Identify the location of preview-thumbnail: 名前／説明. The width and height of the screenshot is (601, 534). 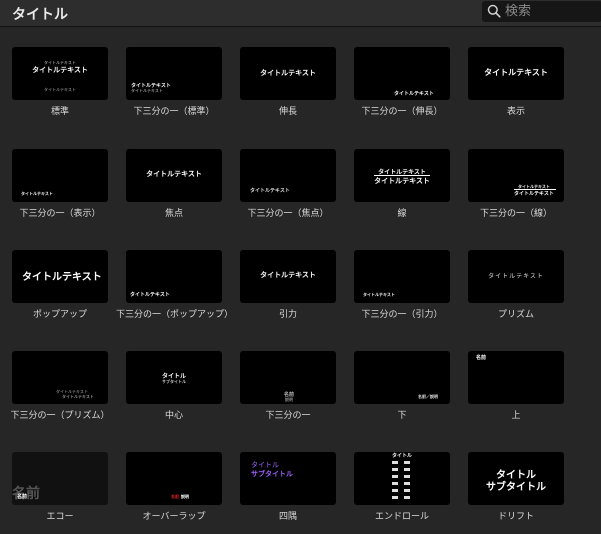
(402, 377).